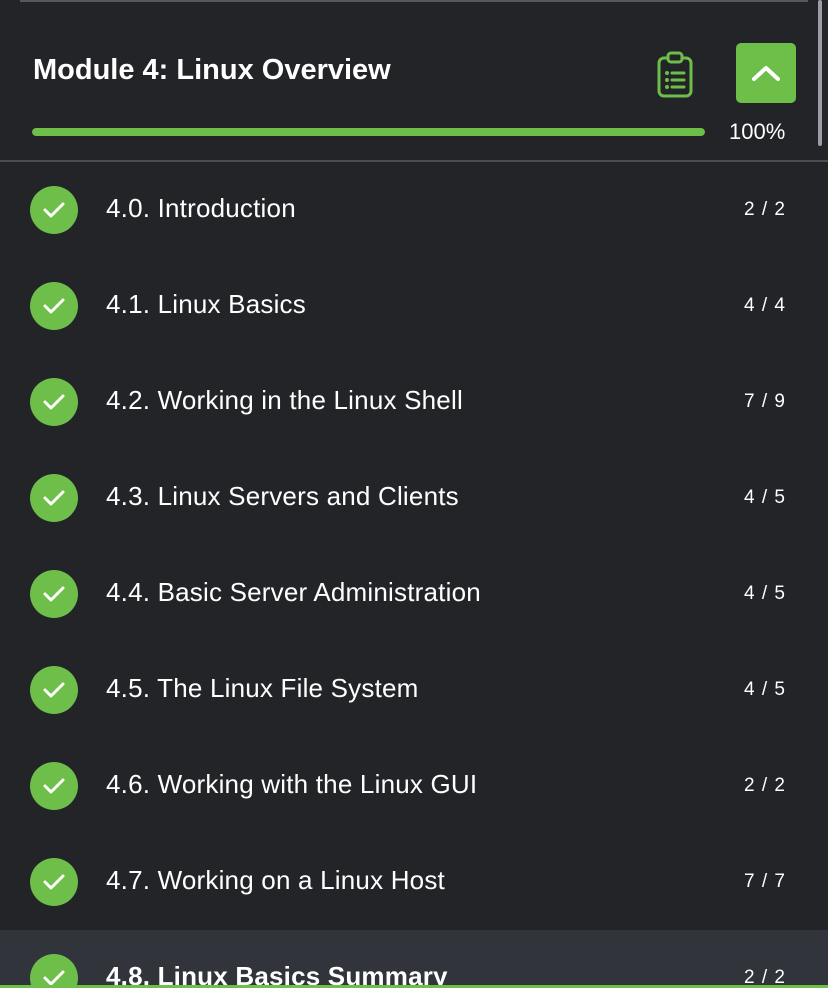 The height and width of the screenshot is (988, 828). I want to click on topic-list-item: 4.1. Linux Basics 4 / 4, so click(414, 306).